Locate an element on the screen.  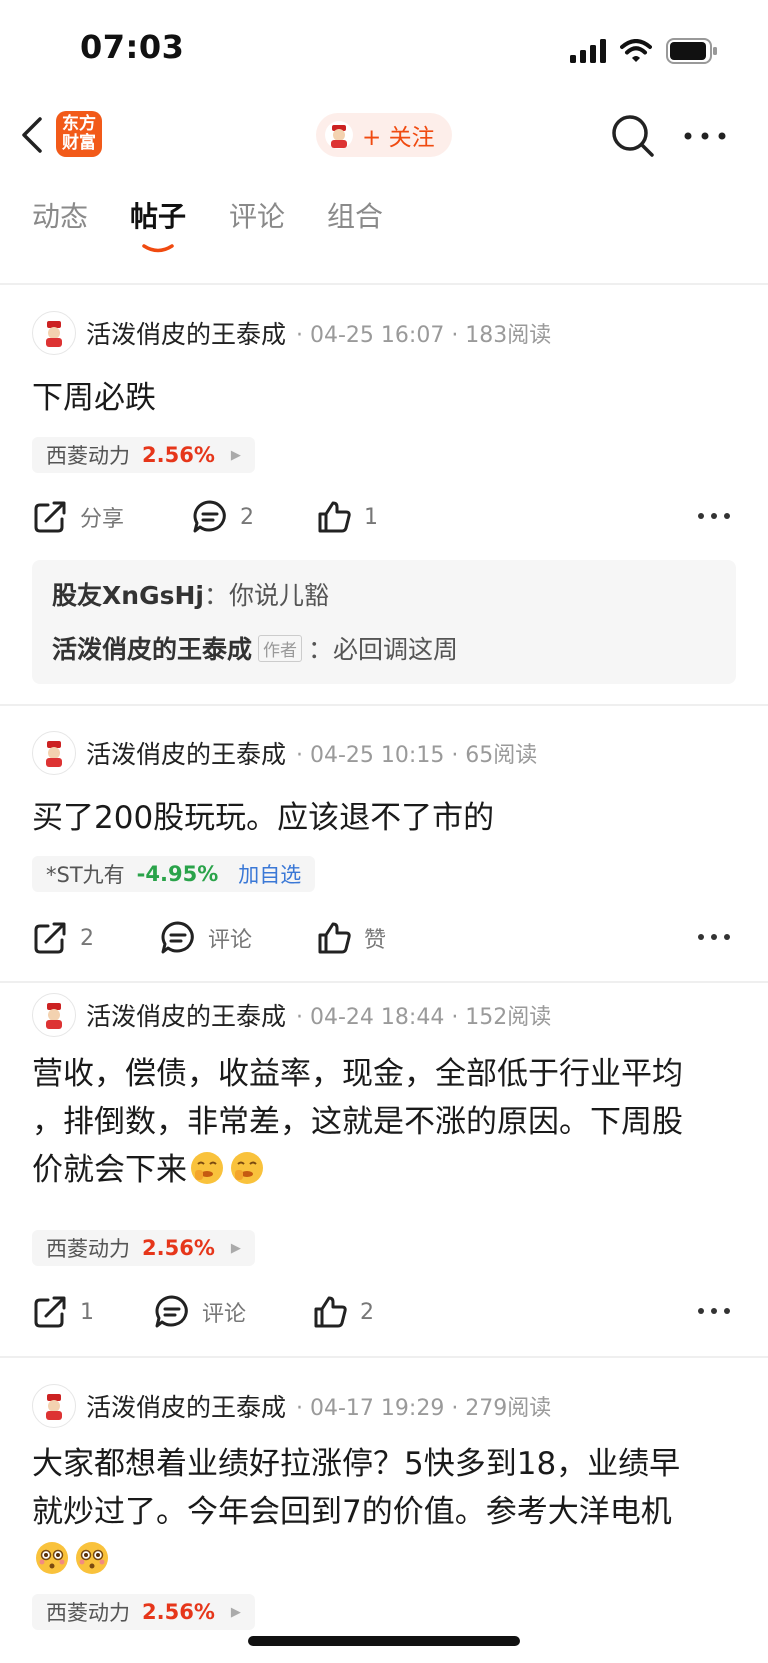
post-actions: 2 评论 赞 is located at coordinates (384, 938).